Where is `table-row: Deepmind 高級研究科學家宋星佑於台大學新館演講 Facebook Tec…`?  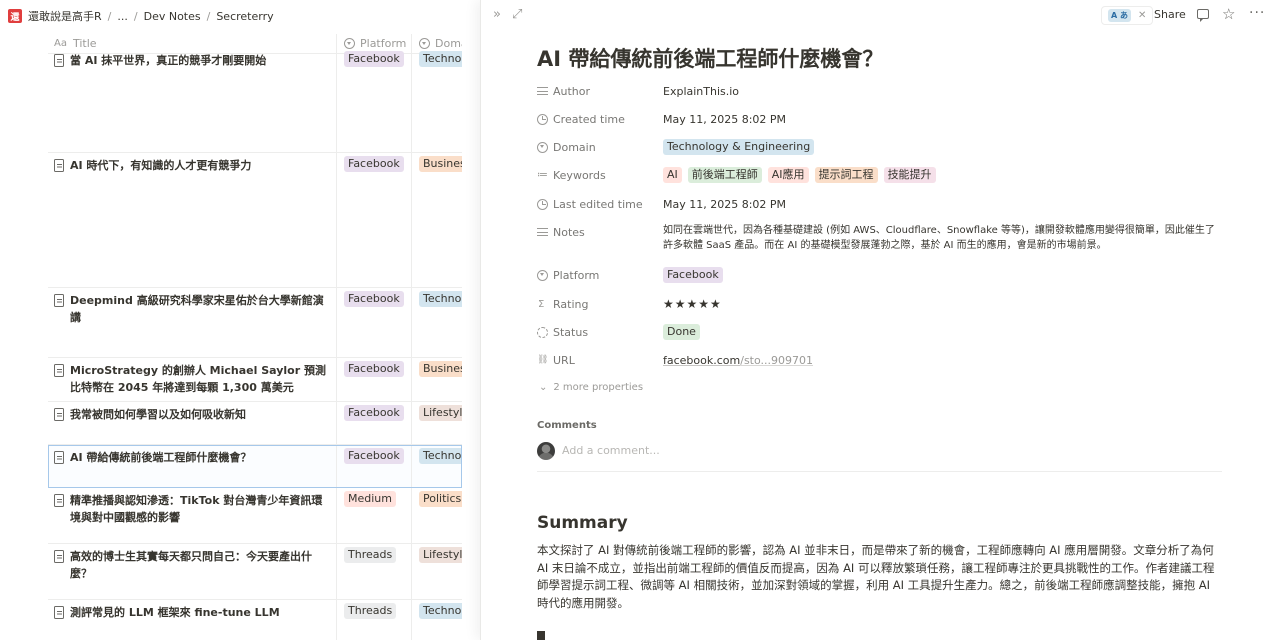 table-row: Deepmind 高級研究科學家宋星佑於台大學新館演講 Facebook Tec… is located at coordinates (255, 323).